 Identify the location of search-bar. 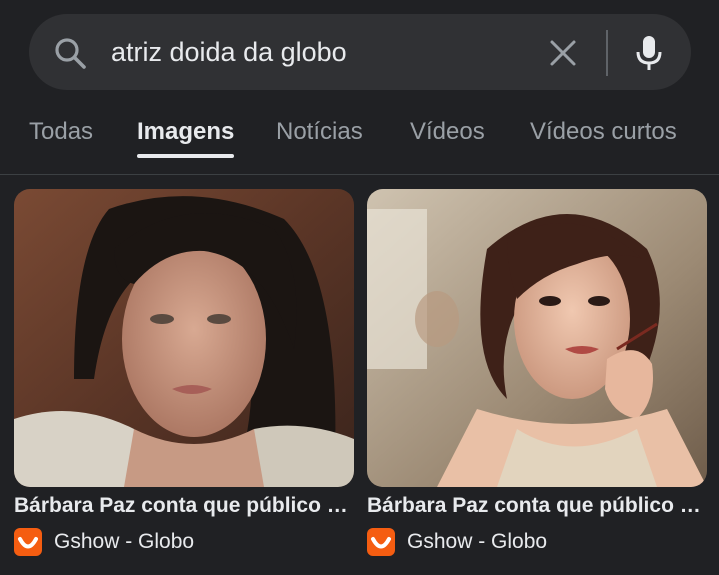
(360, 52).